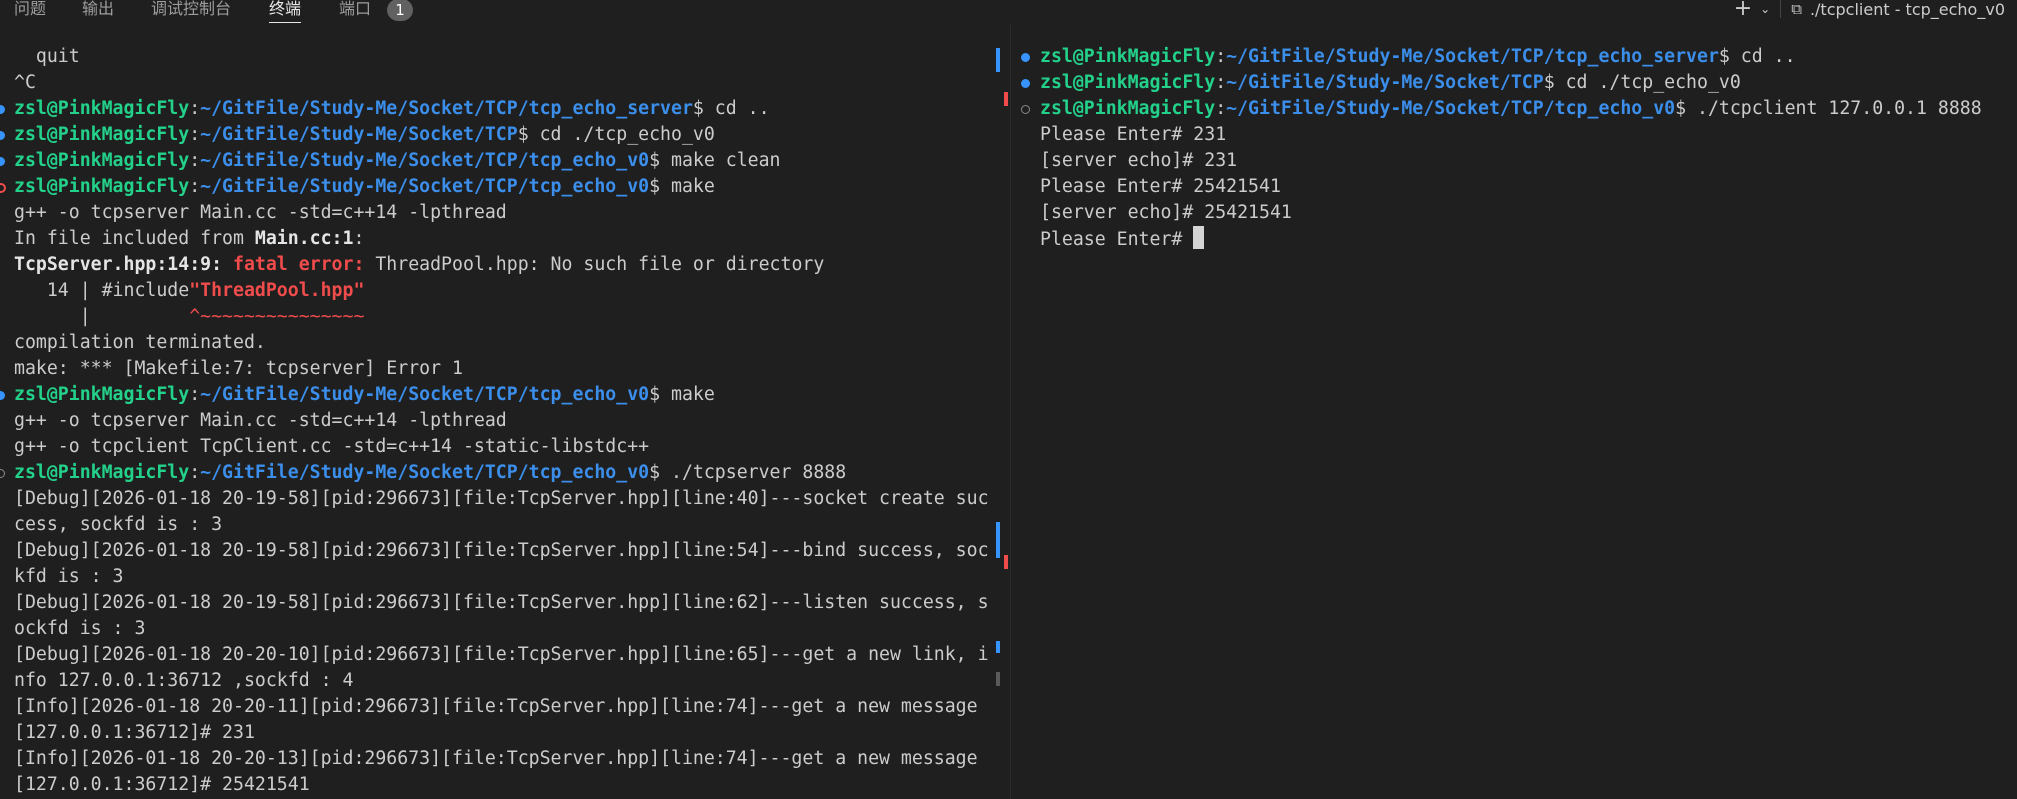 The width and height of the screenshot is (2017, 799). What do you see at coordinates (1514, 239) in the screenshot?
I see `input-line: Please Enter#` at bounding box center [1514, 239].